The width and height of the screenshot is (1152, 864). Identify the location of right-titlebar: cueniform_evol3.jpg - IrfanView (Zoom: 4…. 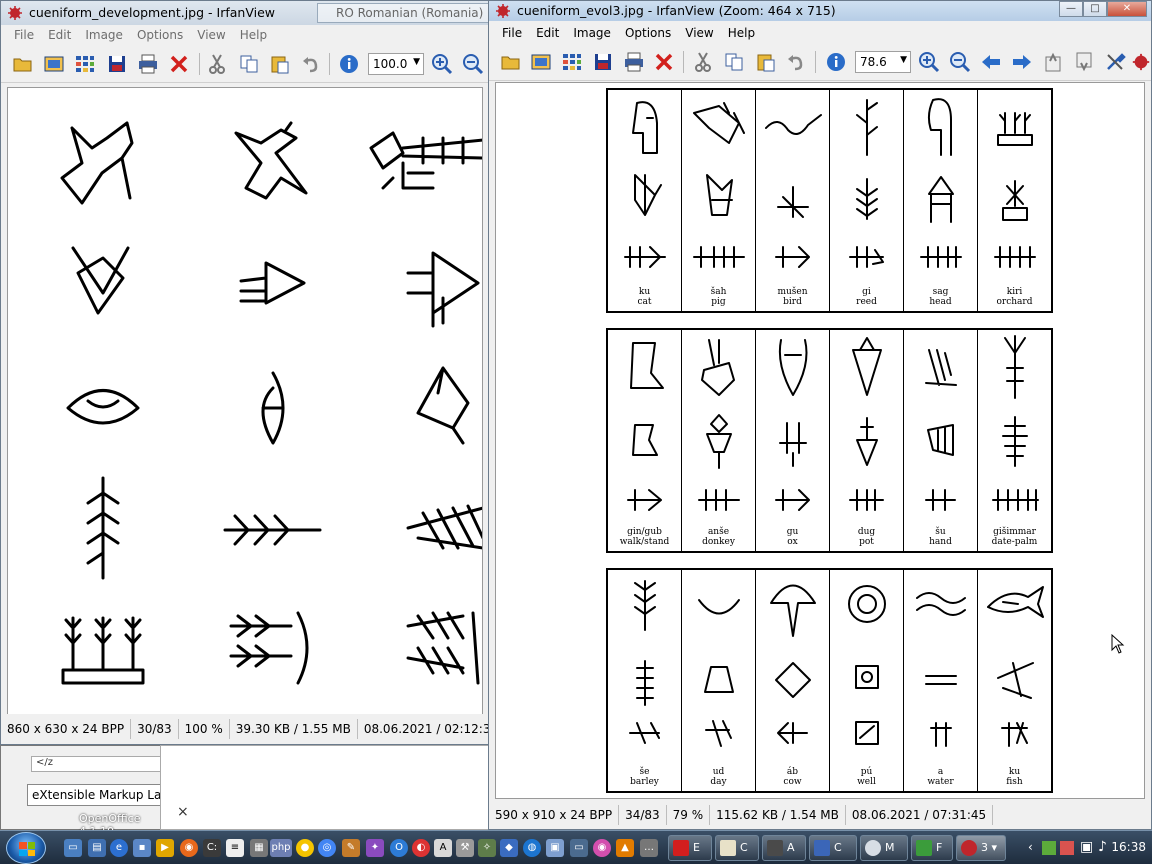
(820, 11).